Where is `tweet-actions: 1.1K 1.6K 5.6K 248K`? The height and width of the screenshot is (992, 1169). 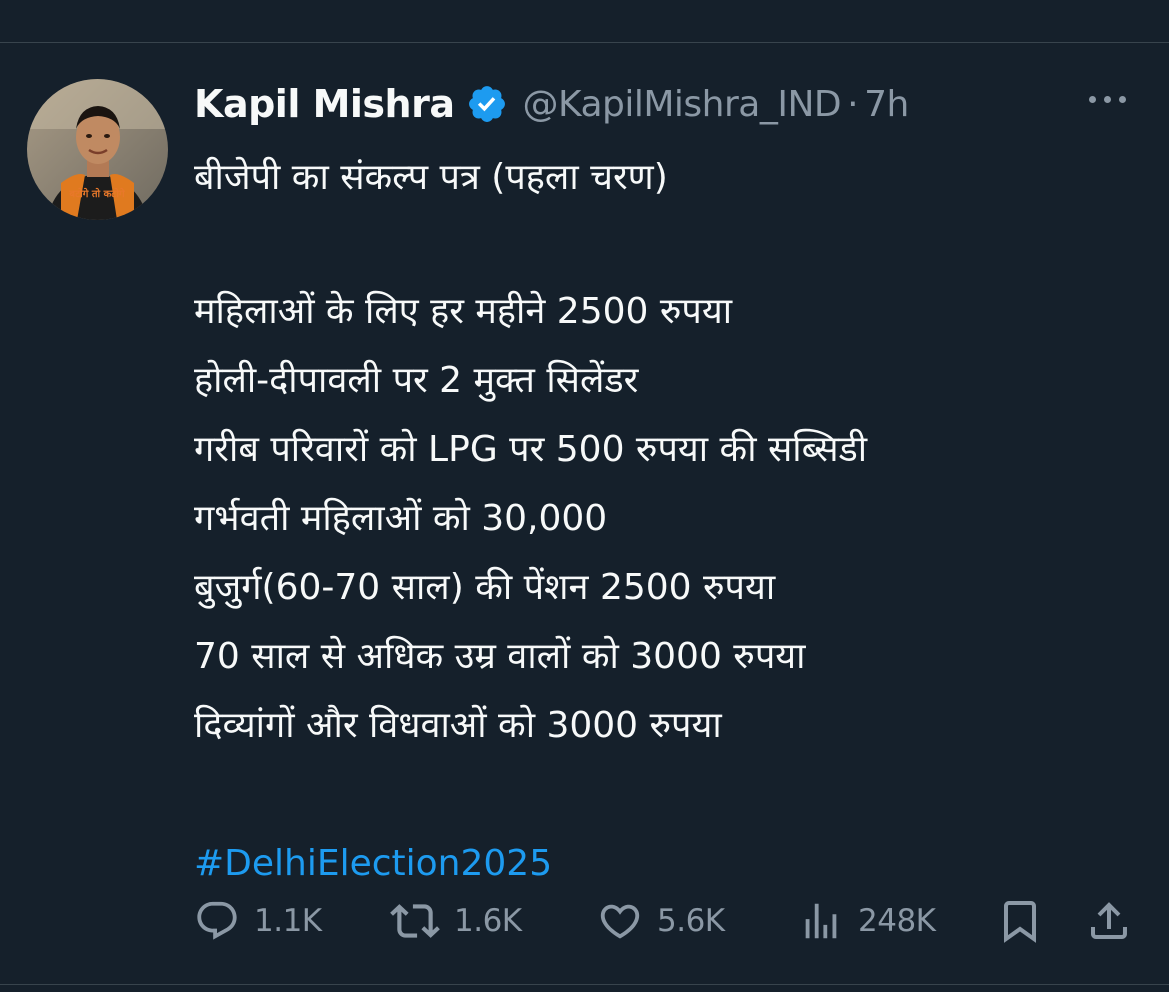
tweet-actions: 1.1K 1.6K 5.6K 248K is located at coordinates (667, 921).